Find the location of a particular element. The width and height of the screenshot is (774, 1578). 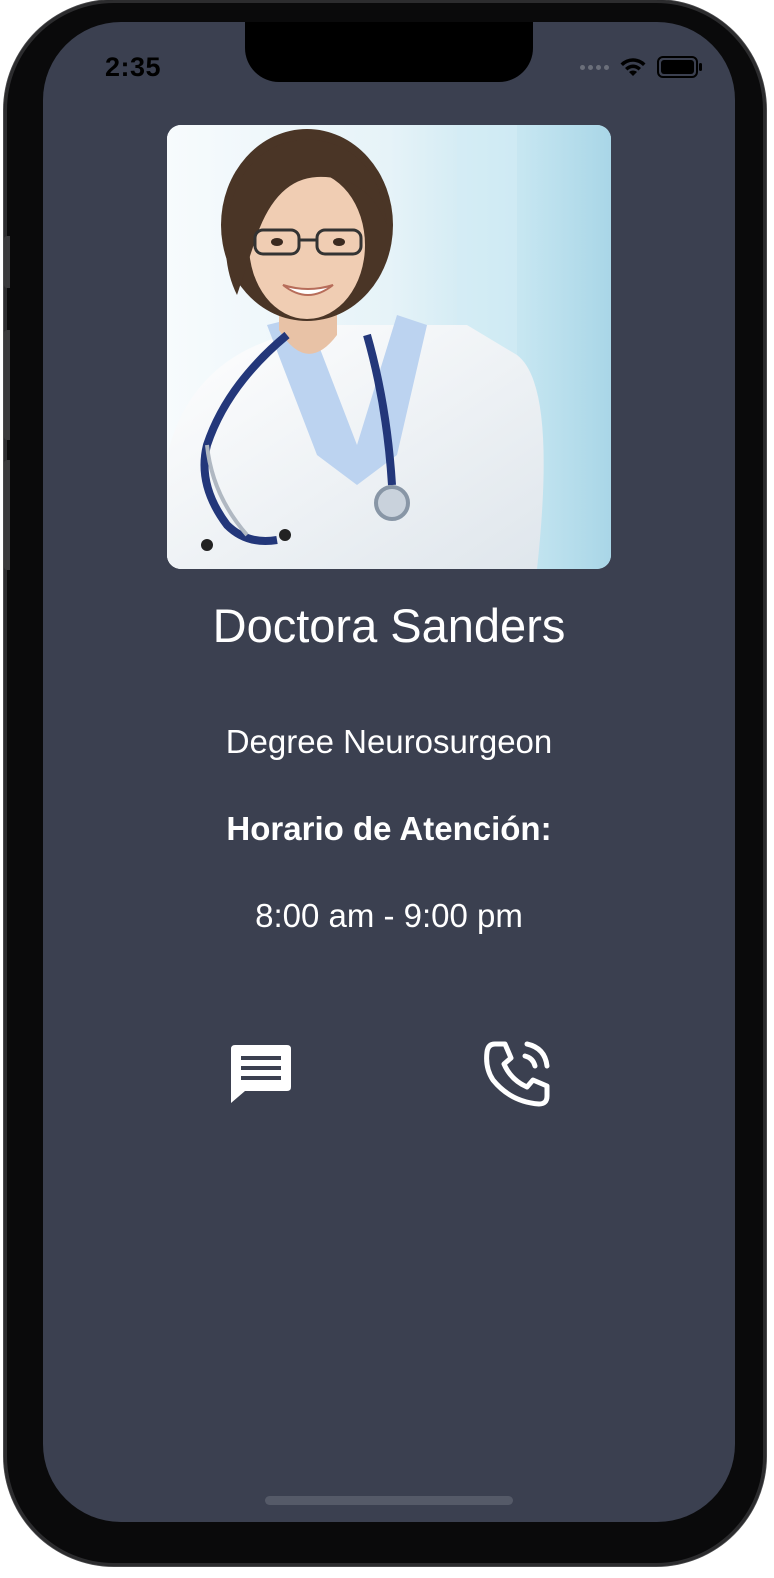

signal-icon is located at coordinates (594, 67).